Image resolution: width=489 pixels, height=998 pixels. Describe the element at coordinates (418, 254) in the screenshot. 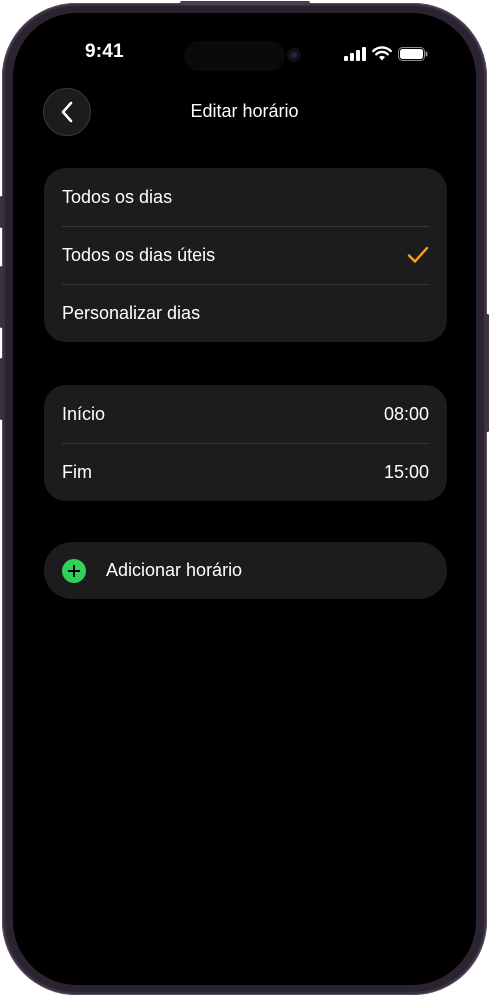

I see `checkmark-icon` at that location.